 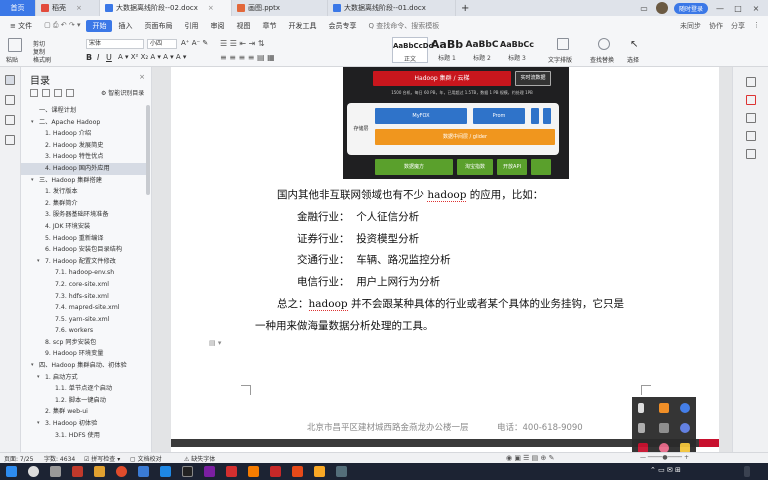 I want to click on align-buttons: ≡ ≡ ≡ ≡ ▤ ▦, so click(x=247, y=57).